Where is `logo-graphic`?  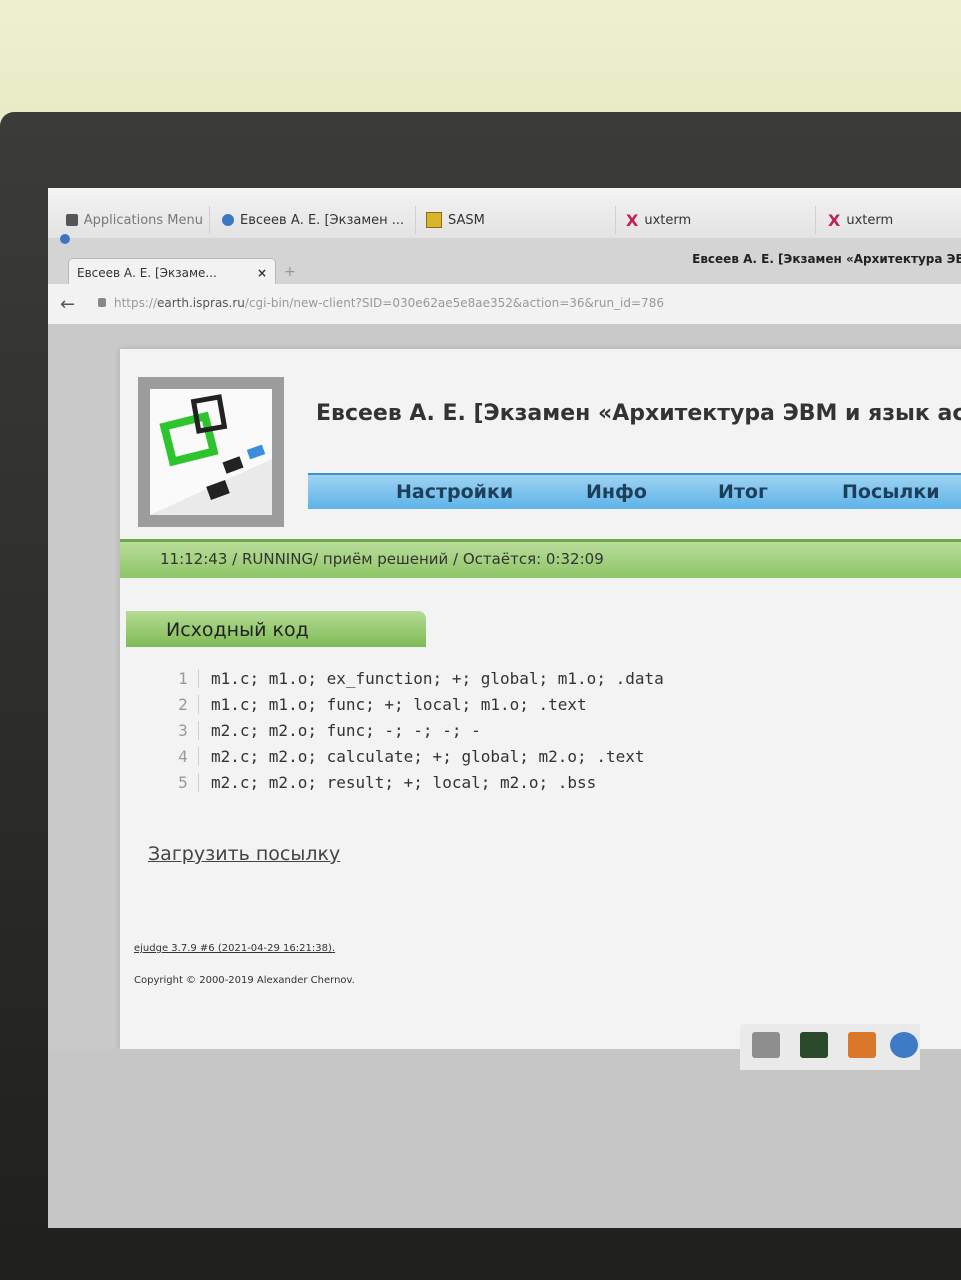 logo-graphic is located at coordinates (211, 454).